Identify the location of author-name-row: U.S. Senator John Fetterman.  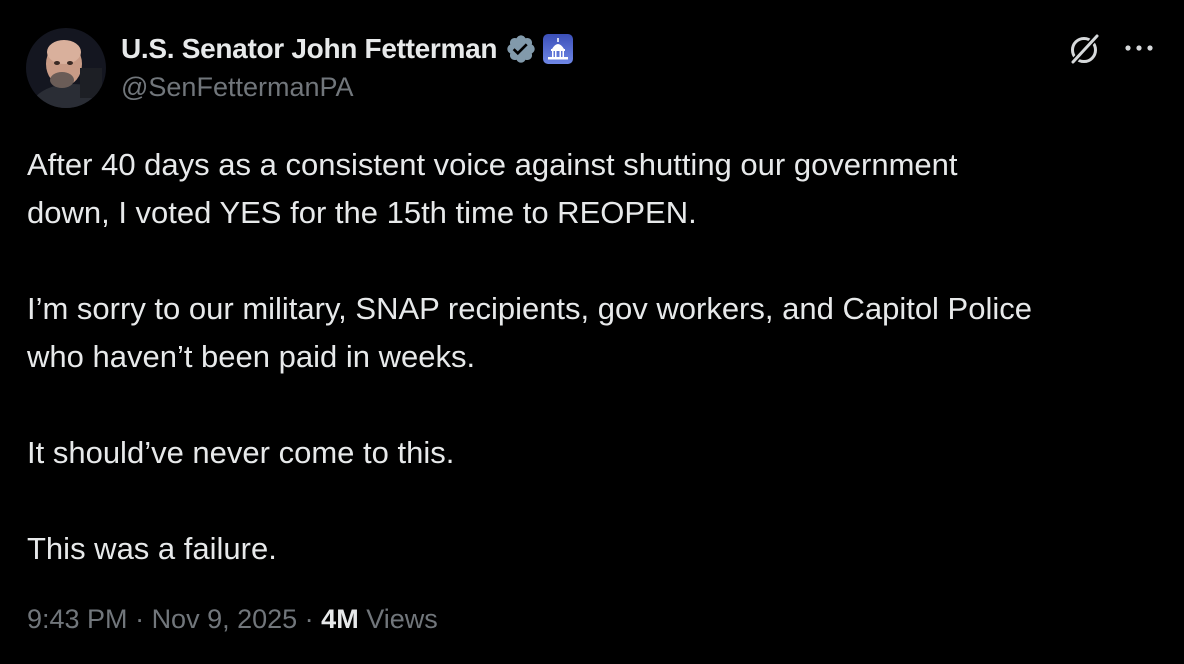
(347, 49).